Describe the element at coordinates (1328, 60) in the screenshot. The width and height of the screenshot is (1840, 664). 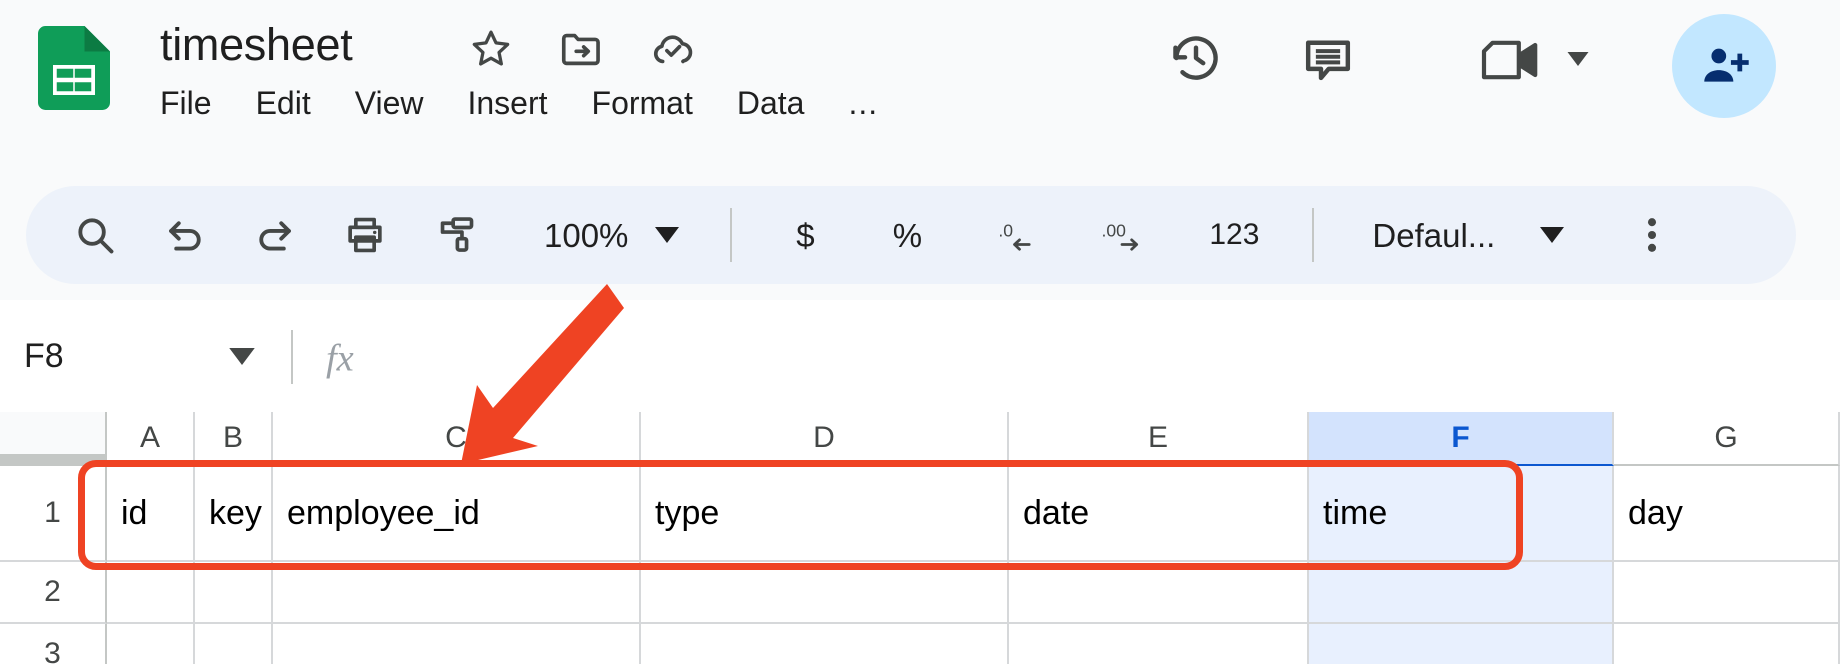
I see `comment-icon` at that location.